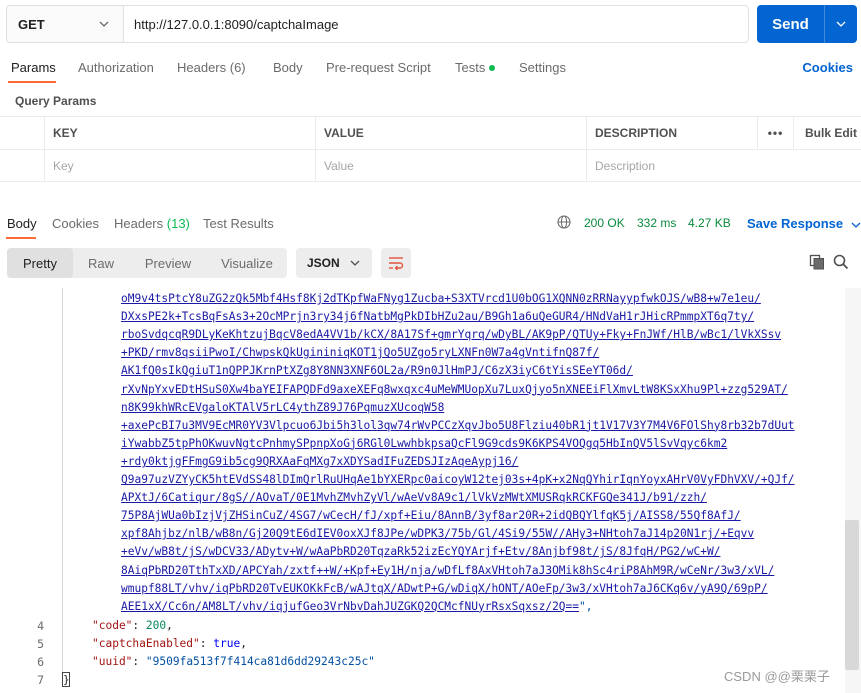 Image resolution: width=861 pixels, height=693 pixels. Describe the element at coordinates (542, 67) in the screenshot. I see `tab-settings: Settings` at that location.